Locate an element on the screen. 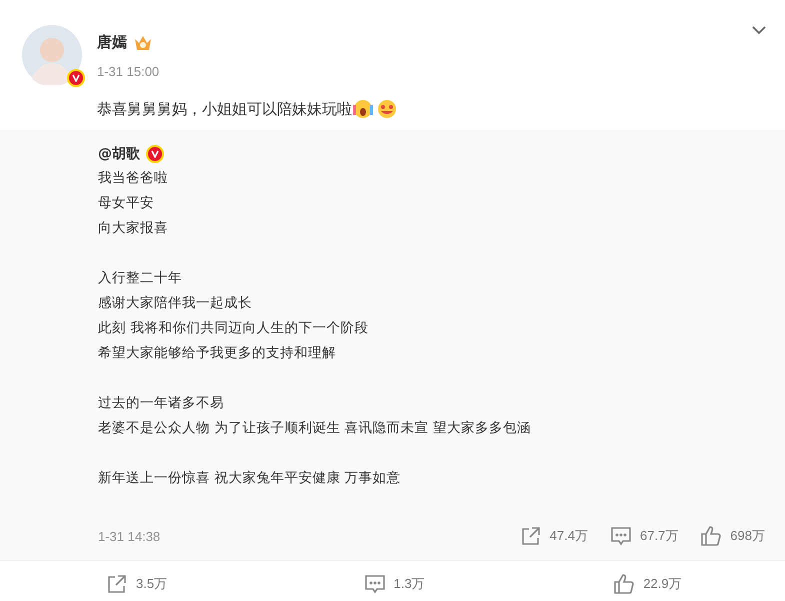 Image resolution: width=785 pixels, height=601 pixels. repost-time: 1-31 14:38 is located at coordinates (129, 536).